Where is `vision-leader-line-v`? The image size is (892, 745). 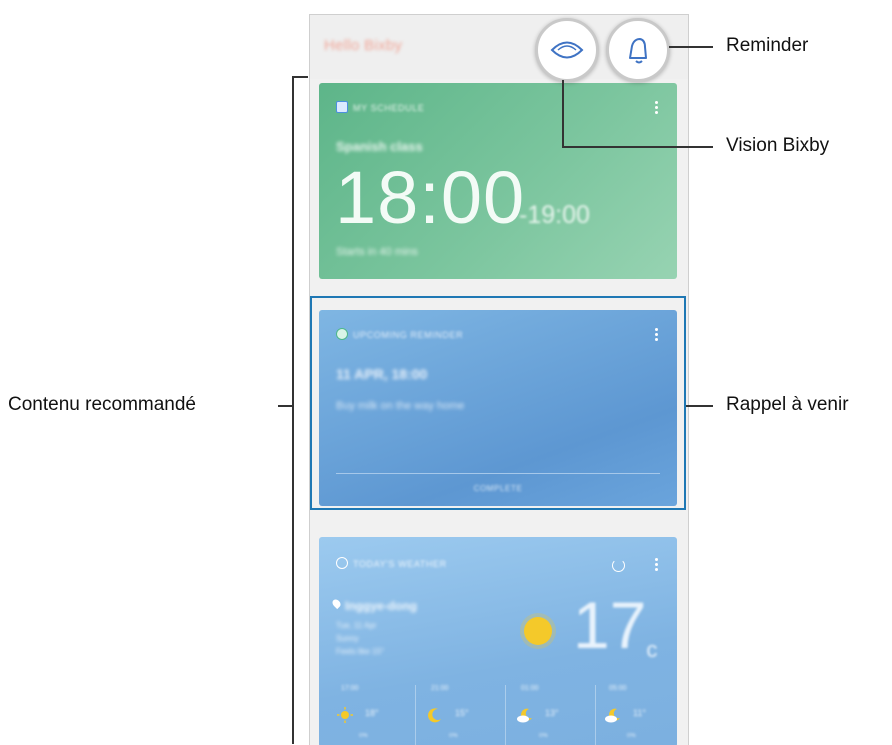 vision-leader-line-v is located at coordinates (563, 114).